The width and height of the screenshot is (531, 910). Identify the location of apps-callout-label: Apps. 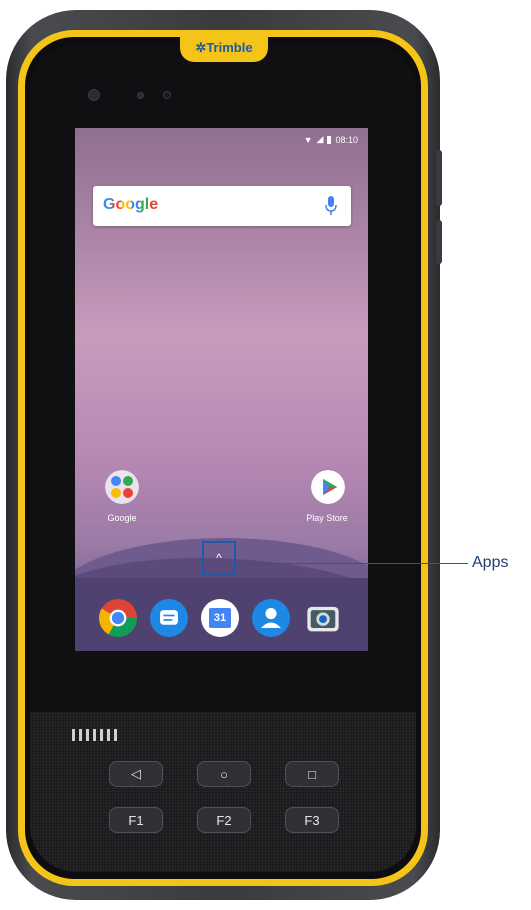
(490, 562).